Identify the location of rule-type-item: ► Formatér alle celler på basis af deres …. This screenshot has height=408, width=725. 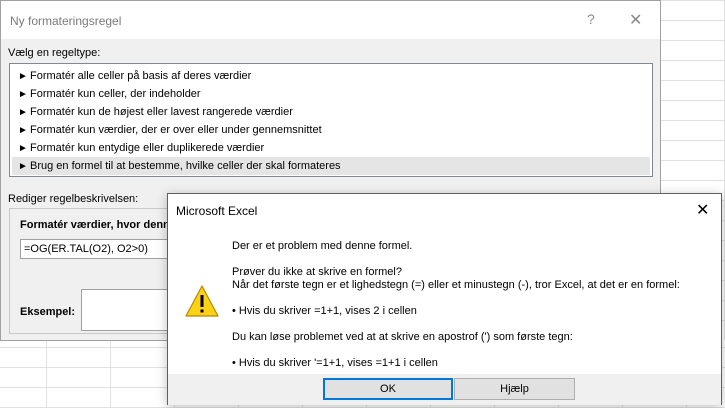
(331, 76).